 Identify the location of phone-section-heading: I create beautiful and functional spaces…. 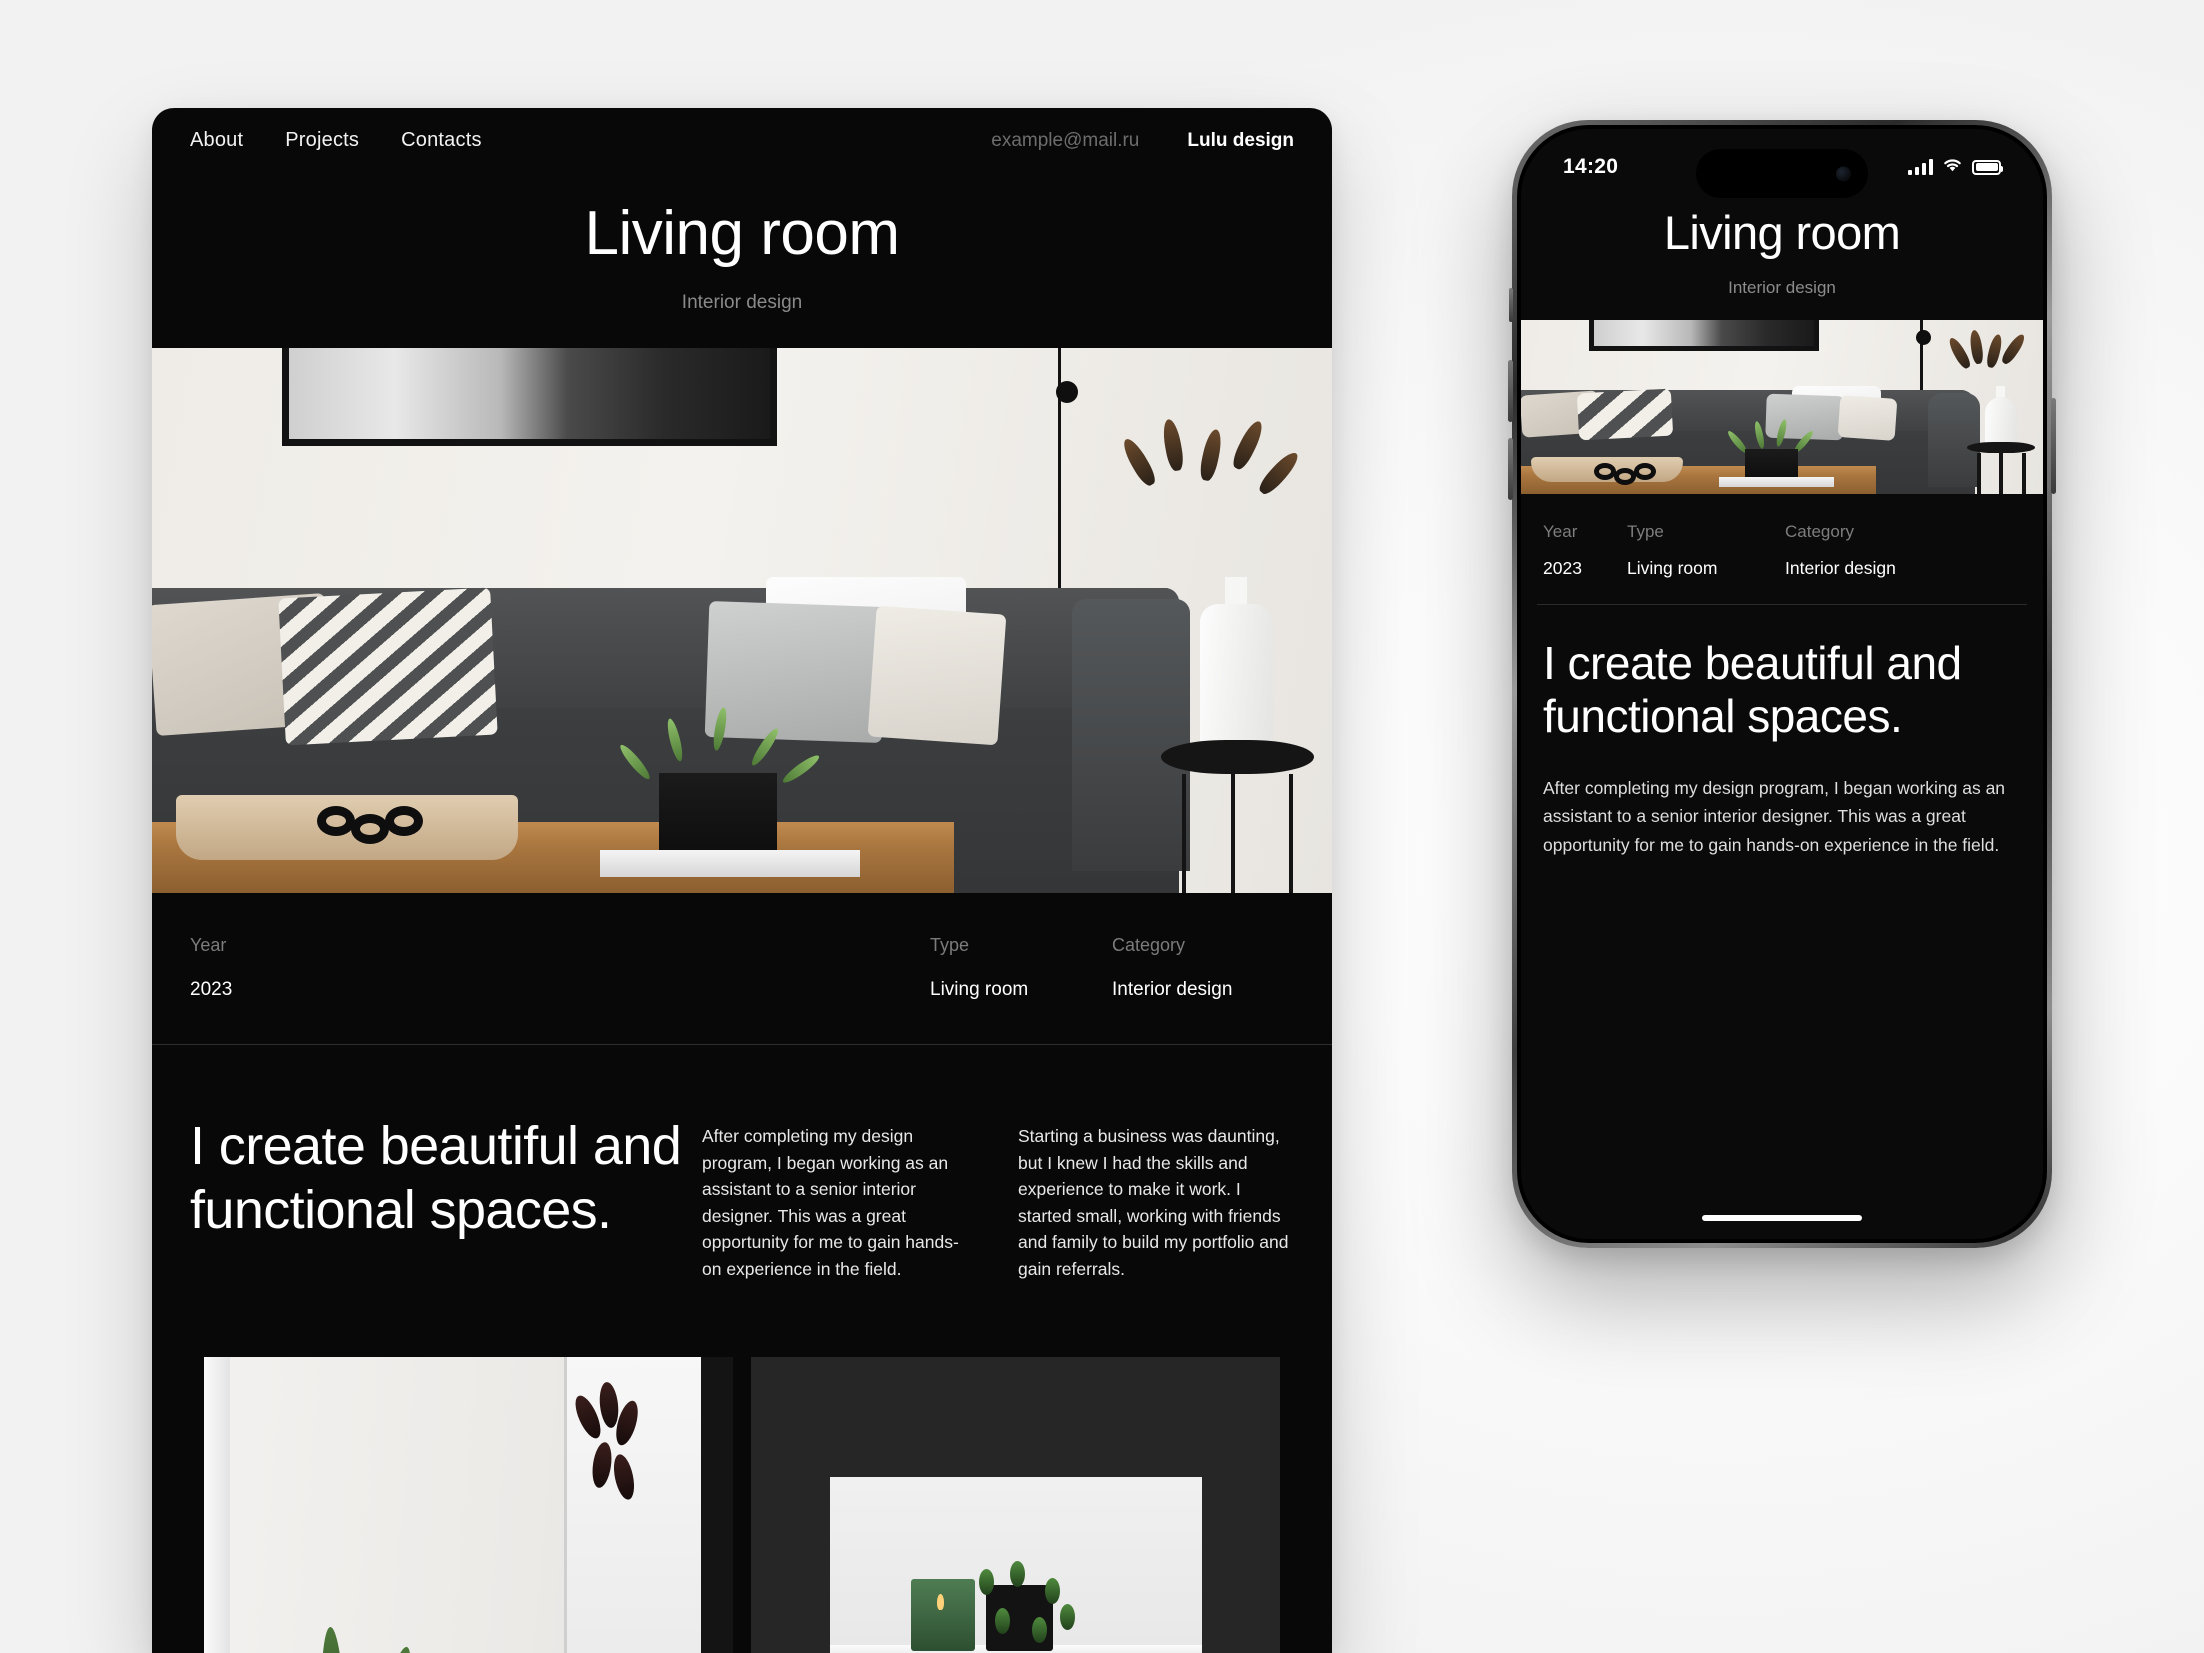
(1752, 690).